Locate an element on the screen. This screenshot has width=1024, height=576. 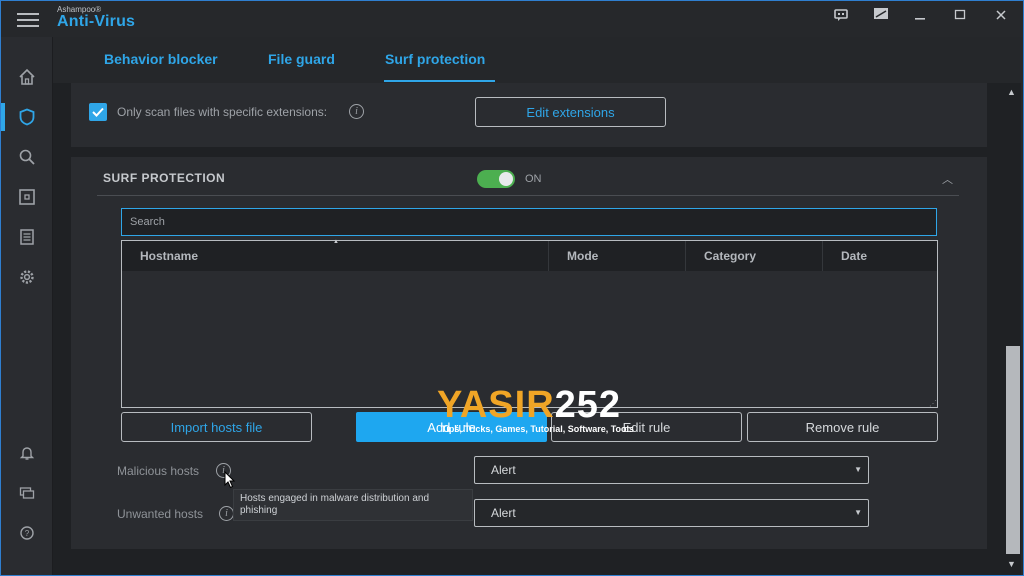
scroll-down-icon: ▼ is located at coordinates (1011, 564).